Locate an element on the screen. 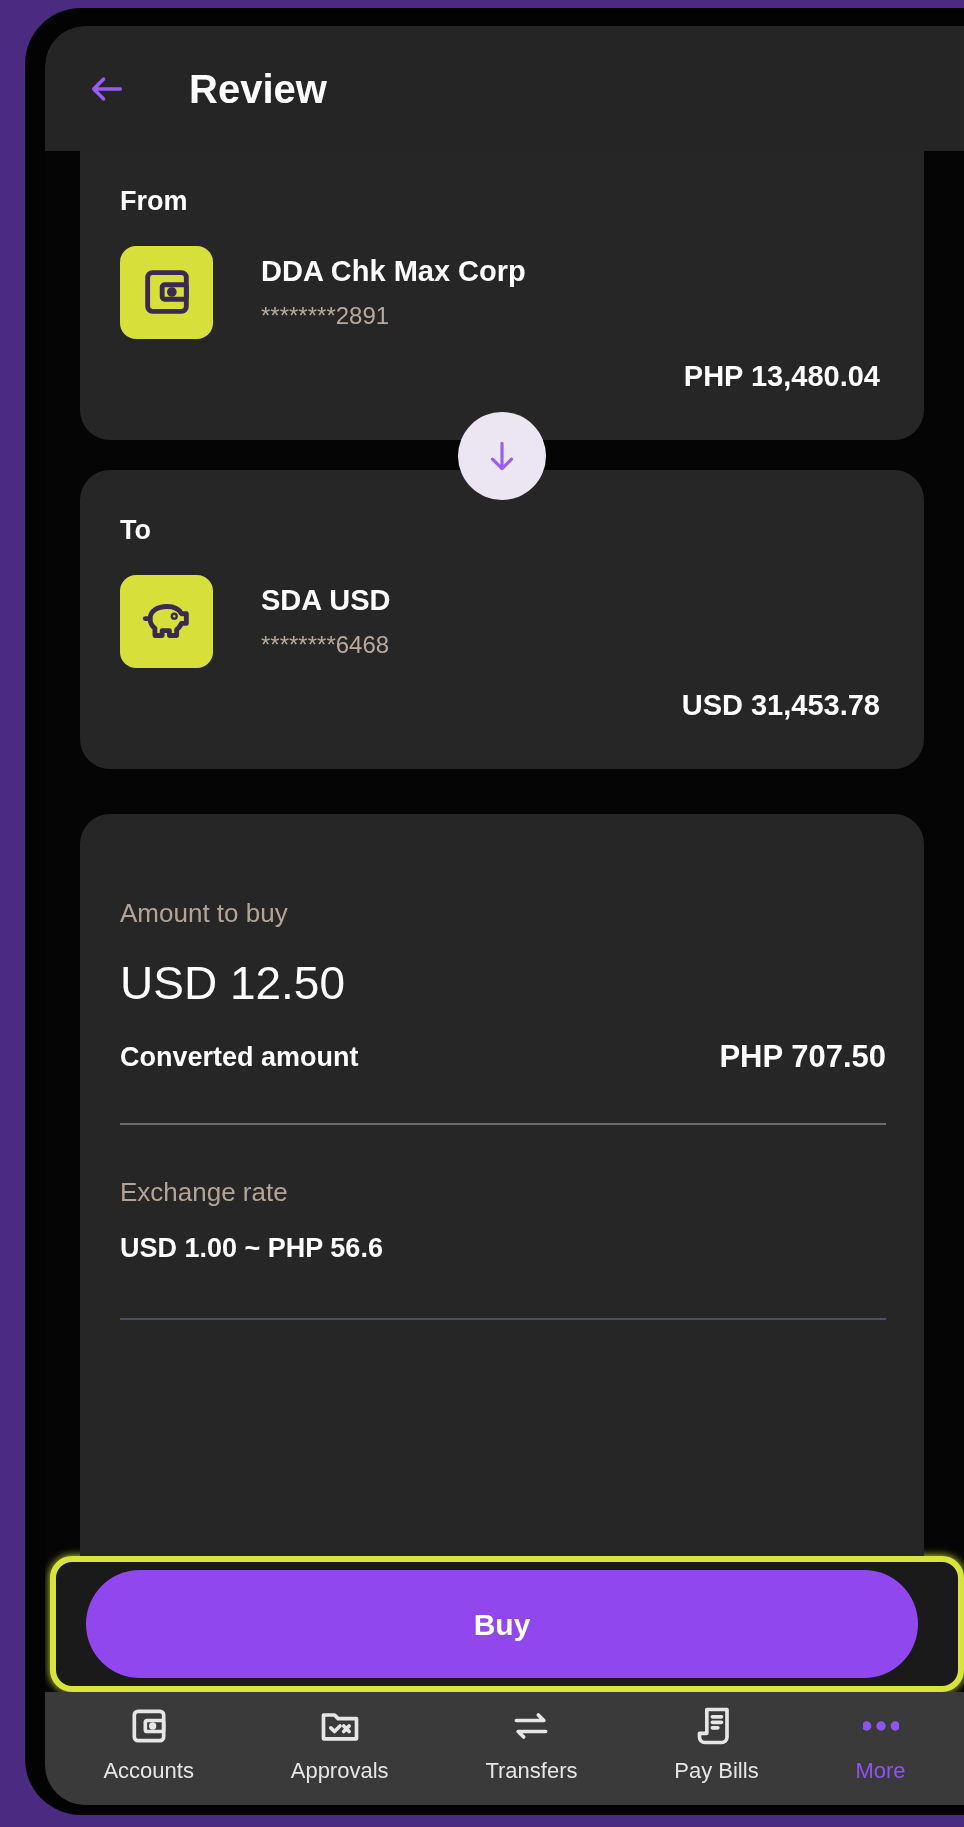 The image size is (964, 1827). amount-value: USD 12.50 is located at coordinates (233, 983).